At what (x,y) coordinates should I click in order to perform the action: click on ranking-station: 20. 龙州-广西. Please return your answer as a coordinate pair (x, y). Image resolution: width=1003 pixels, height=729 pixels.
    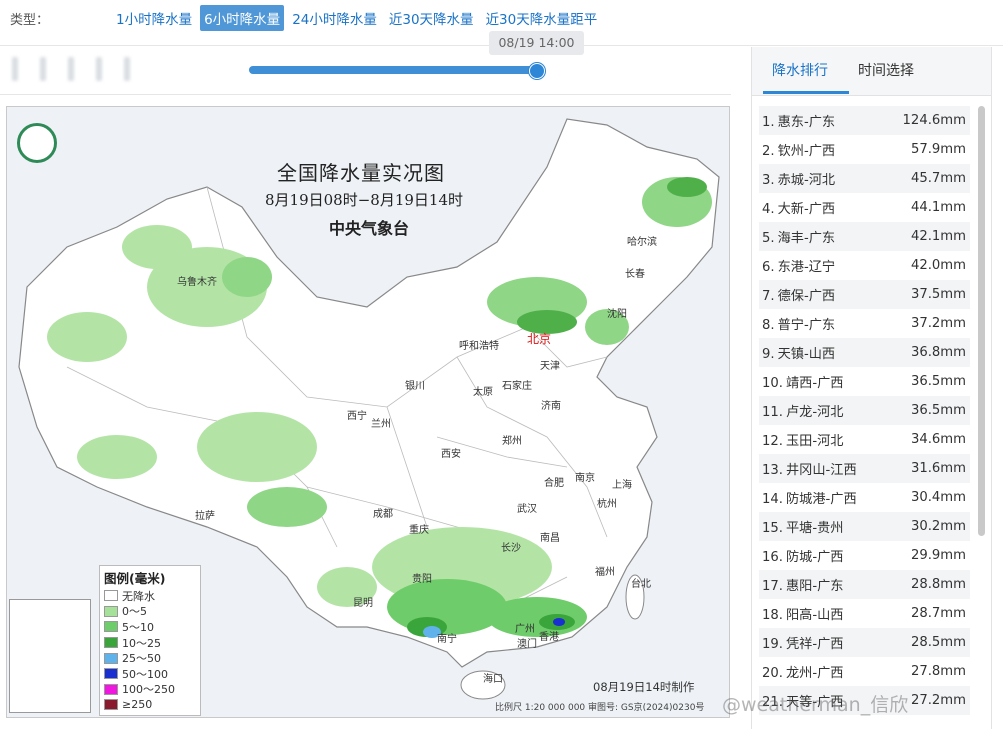
    Looking at the image, I should click on (803, 671).